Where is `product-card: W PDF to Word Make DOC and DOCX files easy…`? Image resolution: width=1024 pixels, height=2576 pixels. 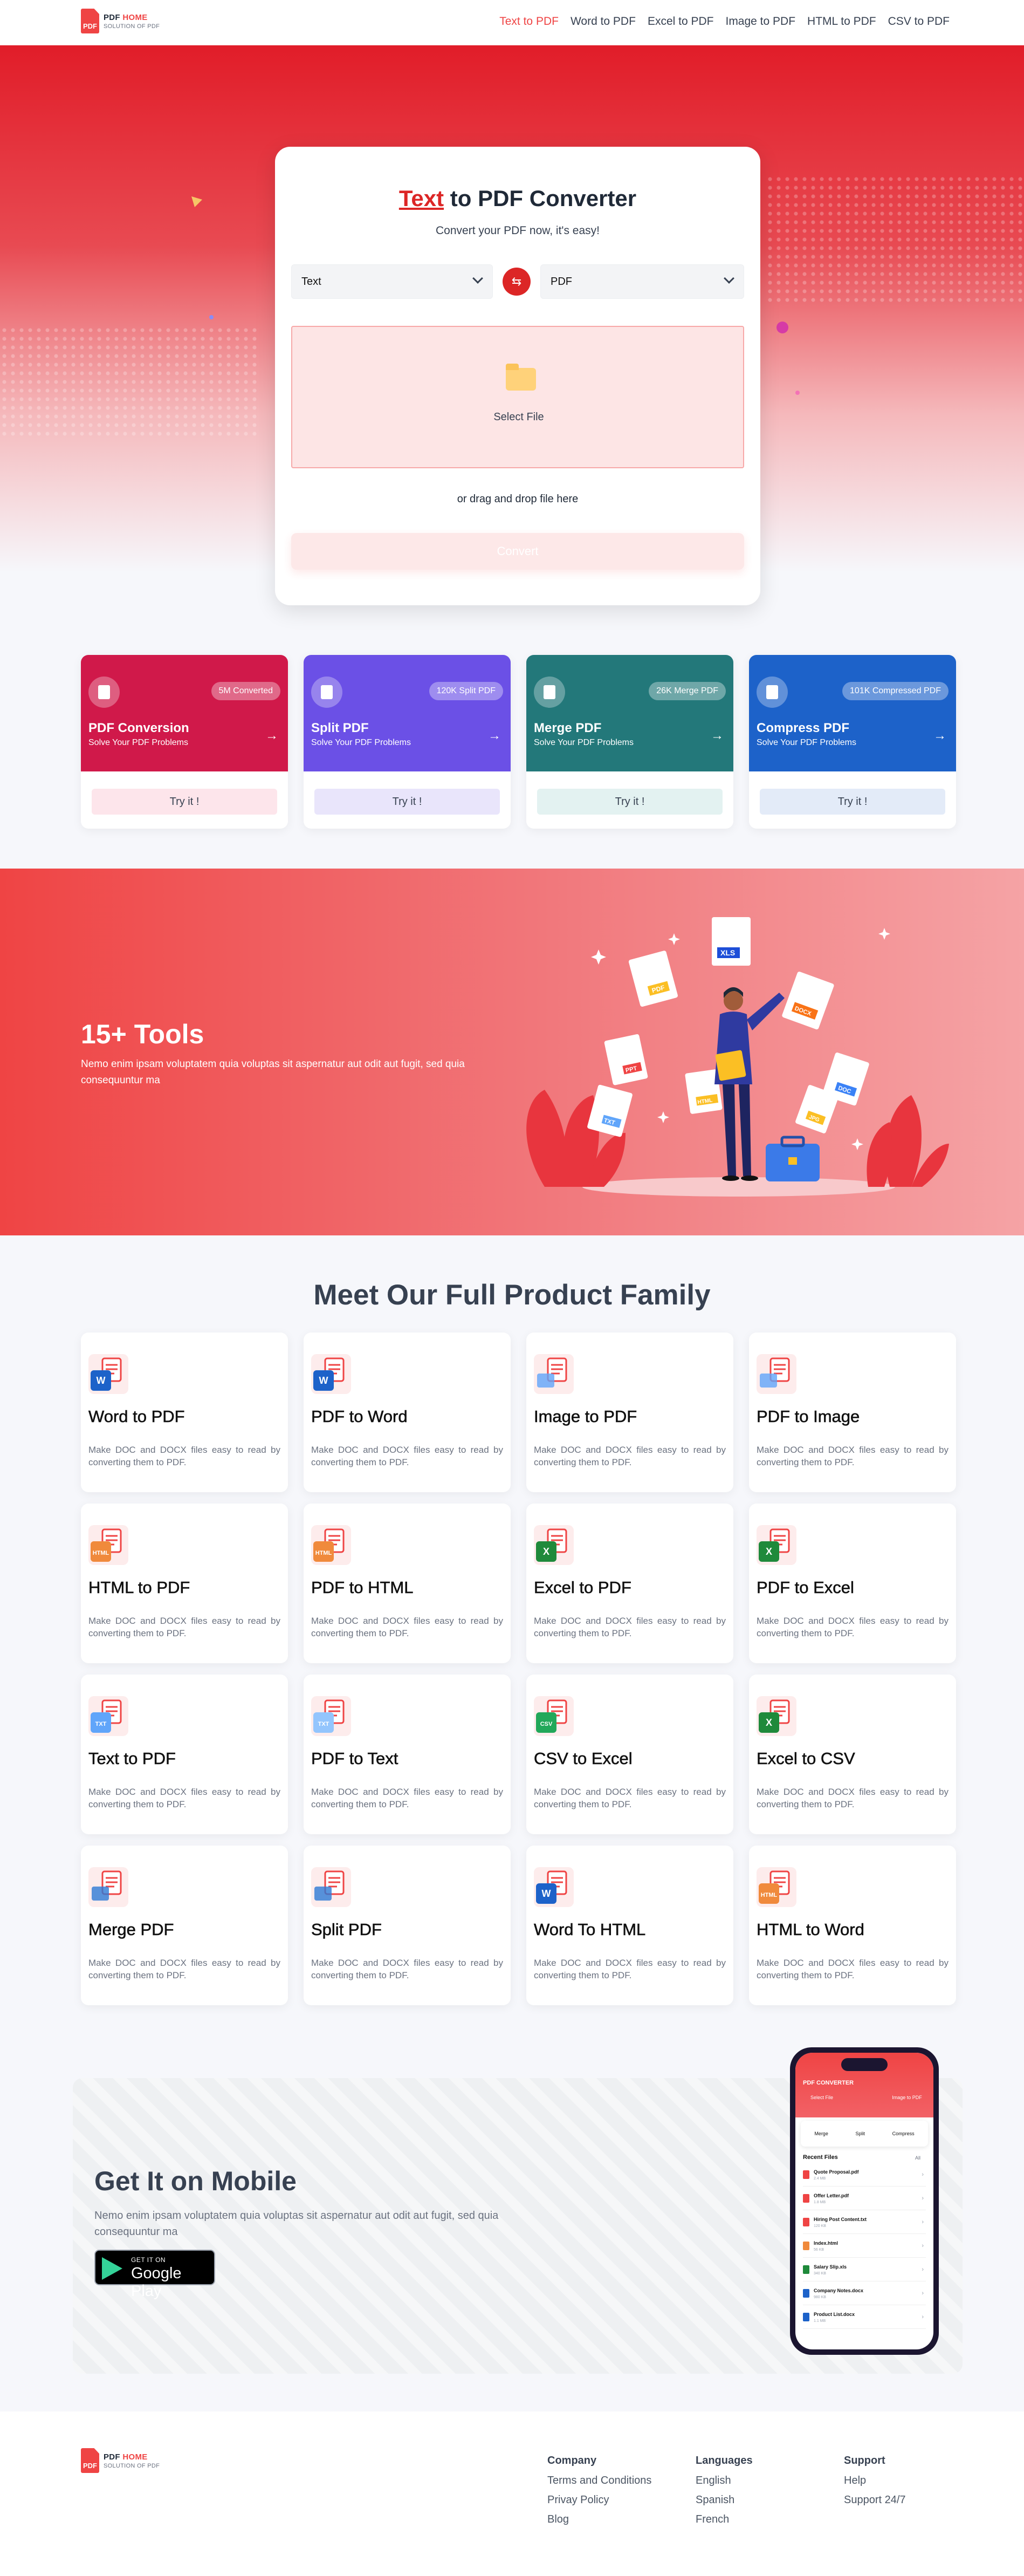 product-card: W PDF to Word Make DOC and DOCX files easy… is located at coordinates (407, 1412).